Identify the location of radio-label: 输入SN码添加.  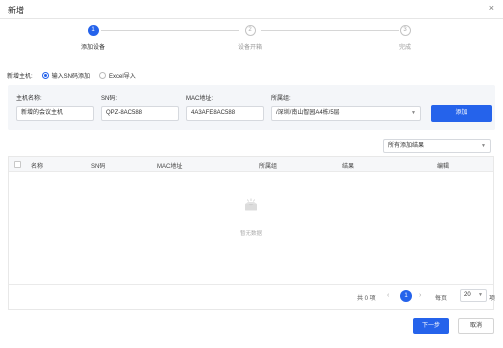
(71, 77).